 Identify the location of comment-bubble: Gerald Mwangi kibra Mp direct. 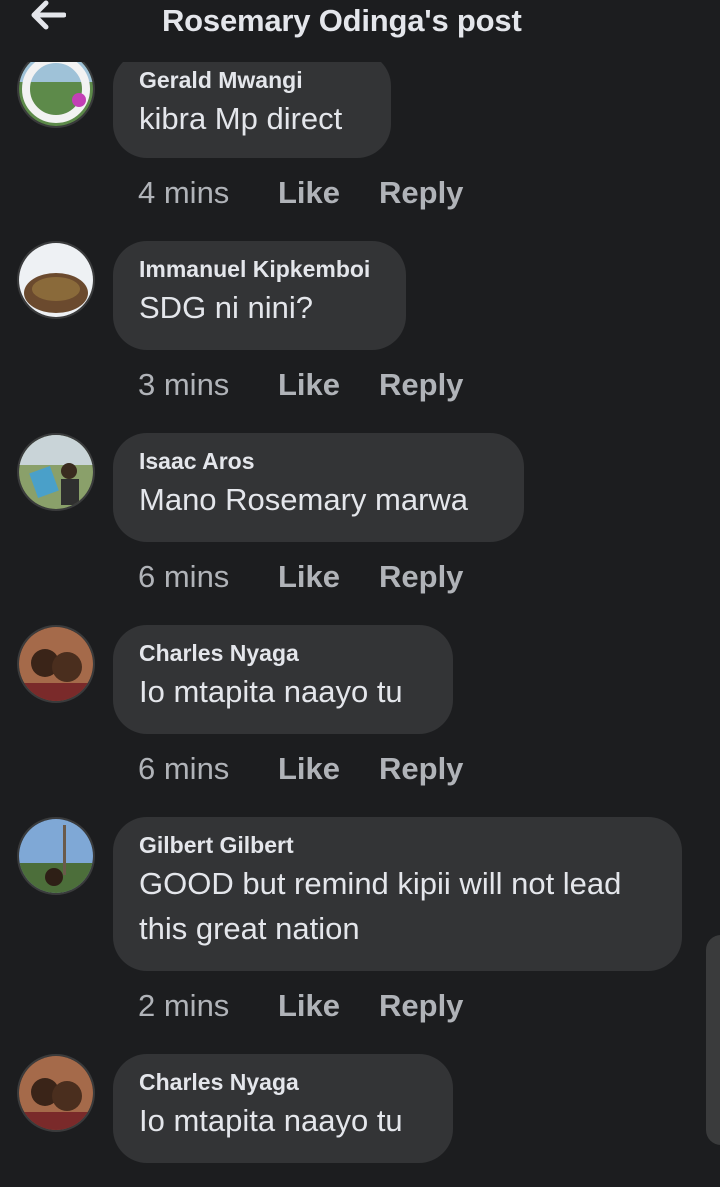
(252, 105).